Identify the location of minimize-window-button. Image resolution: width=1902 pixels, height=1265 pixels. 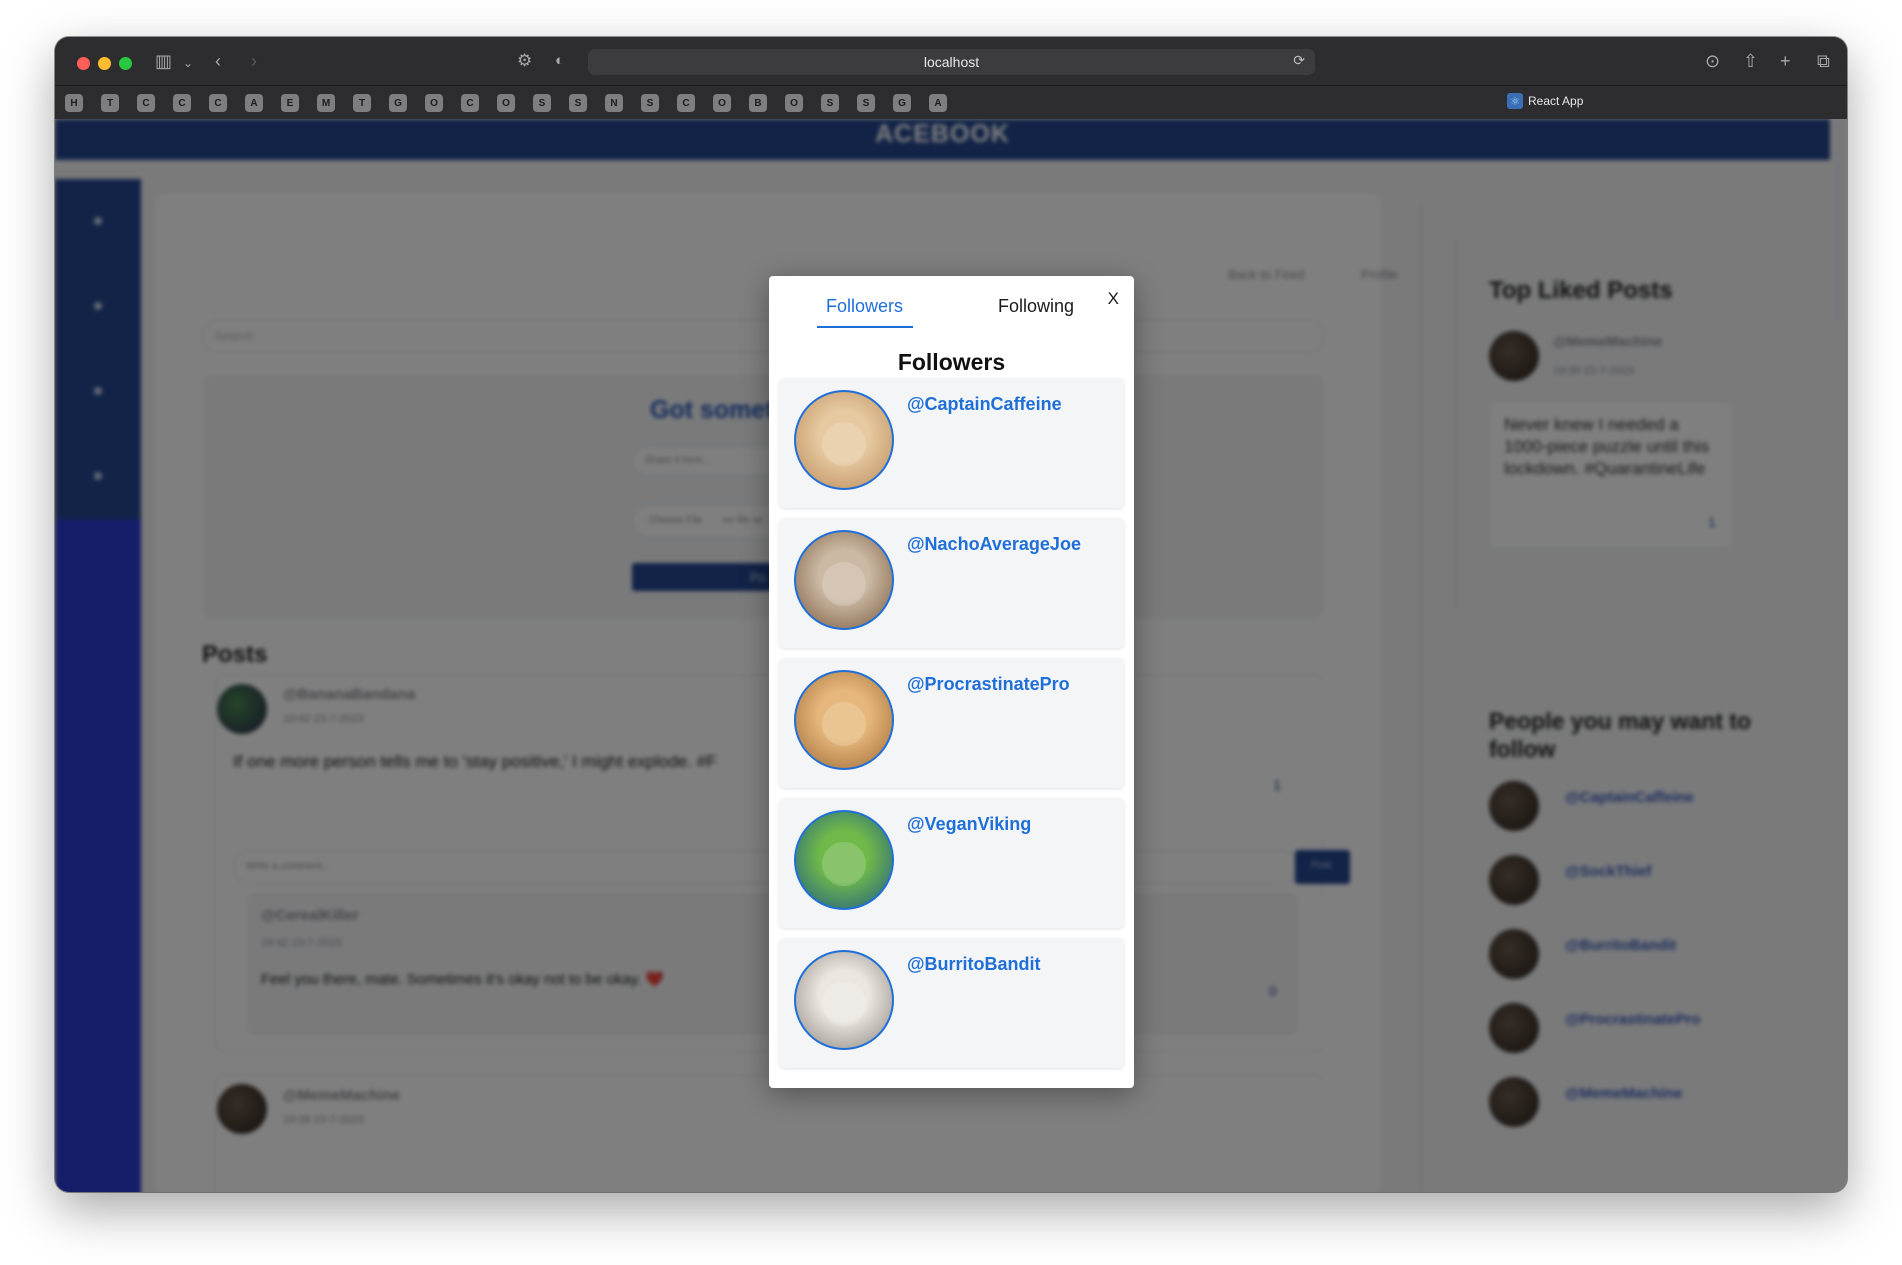
(104, 63).